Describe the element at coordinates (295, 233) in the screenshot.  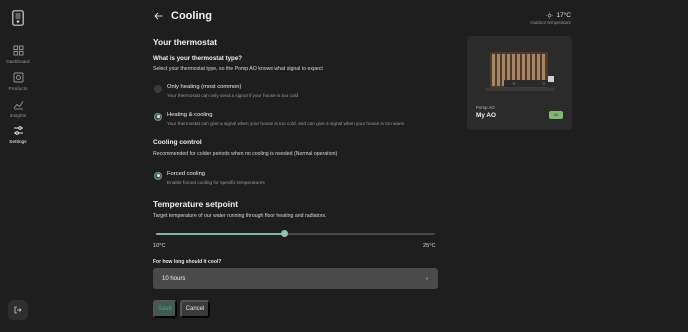
I see `temperature-slider` at that location.